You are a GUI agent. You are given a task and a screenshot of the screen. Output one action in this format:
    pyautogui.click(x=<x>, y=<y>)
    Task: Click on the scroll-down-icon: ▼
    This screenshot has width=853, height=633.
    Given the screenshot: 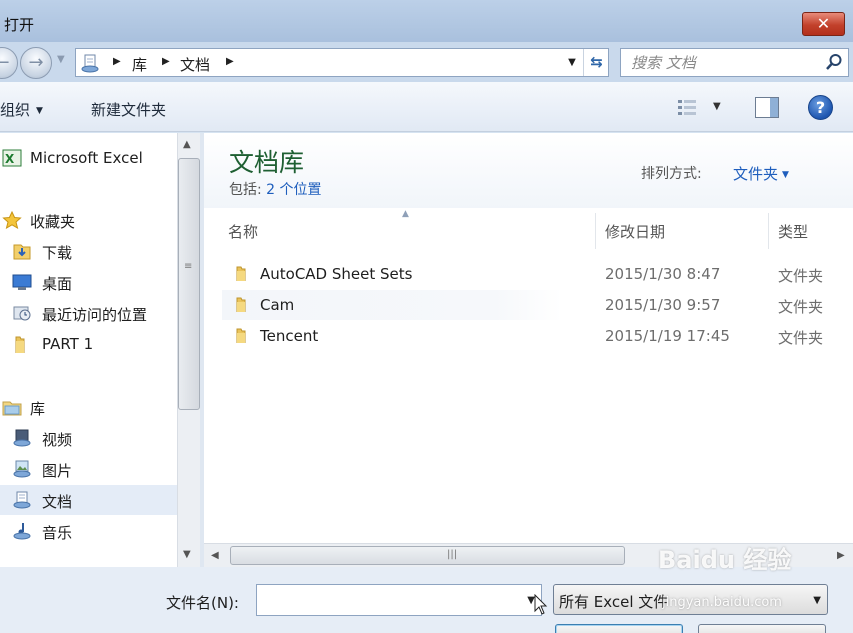 What is the action you would take?
    pyautogui.click(x=187, y=554)
    